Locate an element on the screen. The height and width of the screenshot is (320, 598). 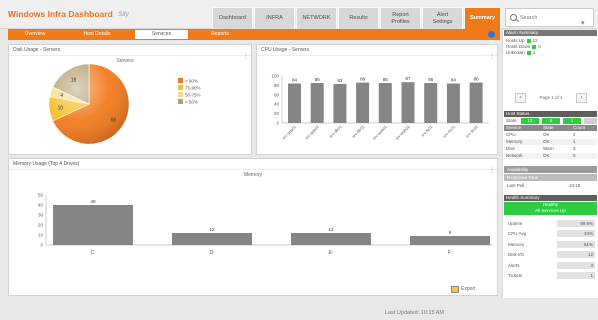
panel-title: CPU Usage - Servers is located at coordinates (377, 50).